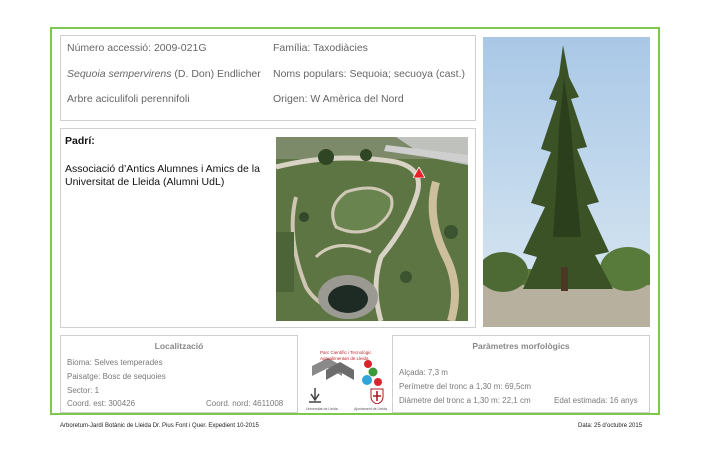 This screenshot has height=450, width=720. I want to click on park-logo-line-2: Agroalimentari de Lleida, so click(344, 358).